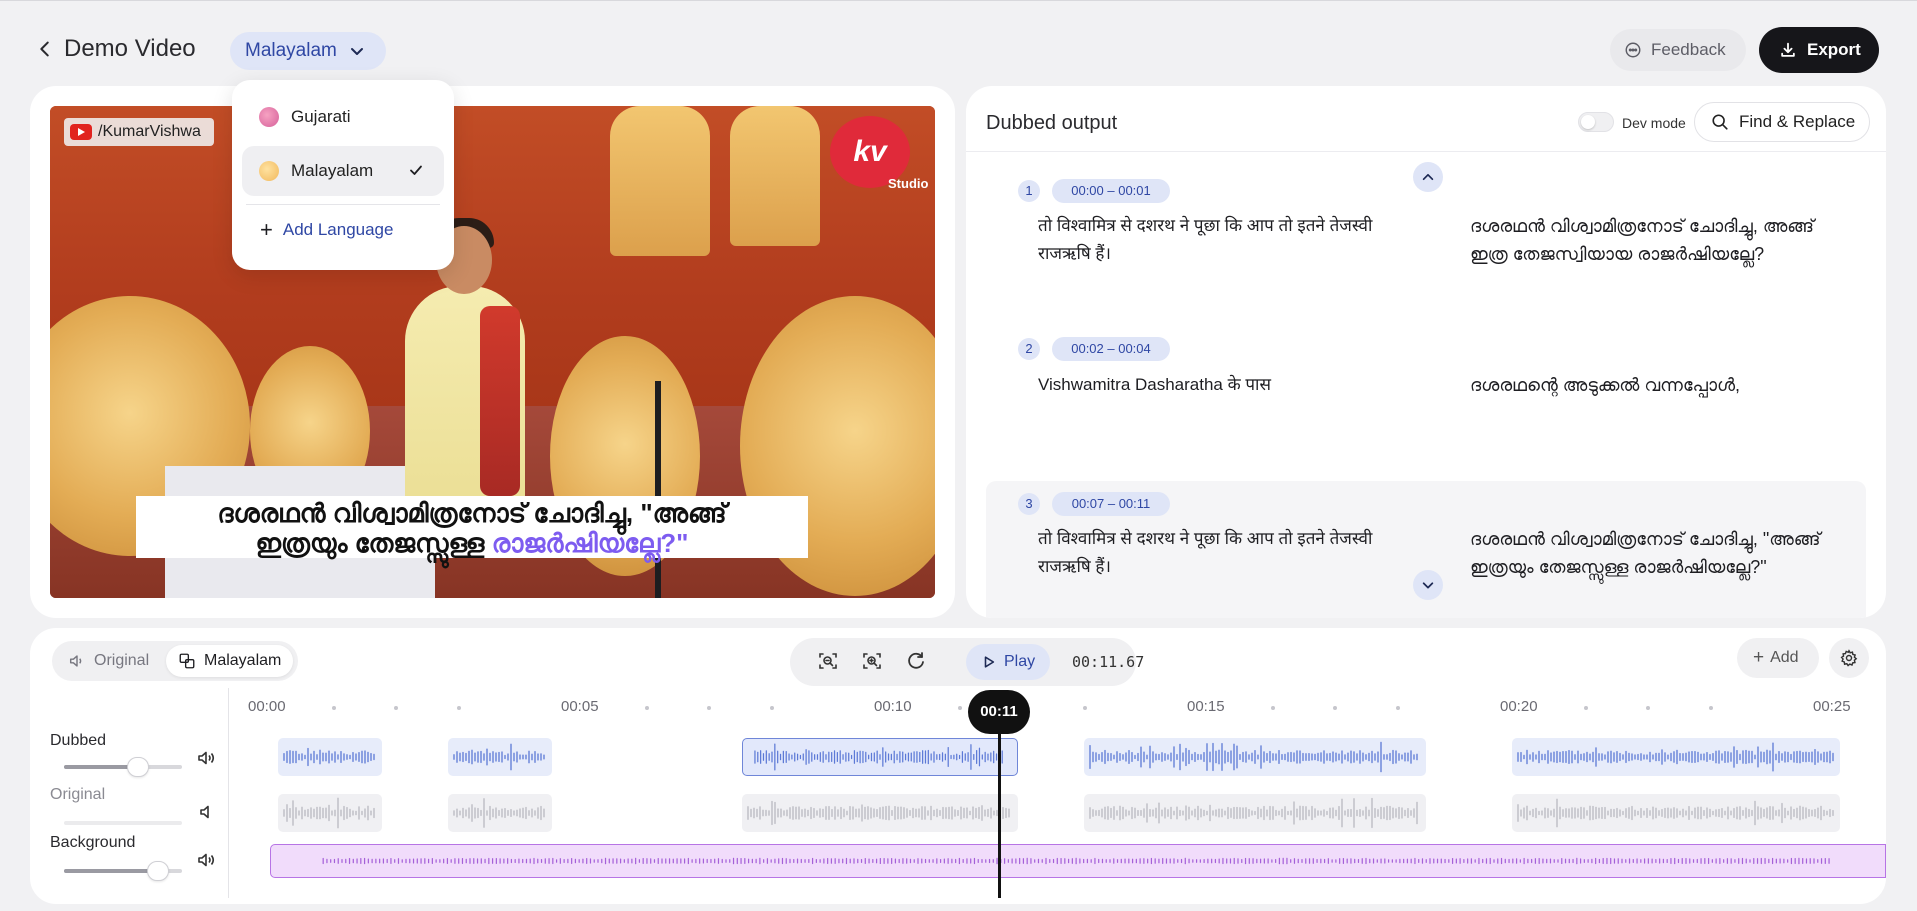  I want to click on segment-source-text: Vishwamitra Dasharatha के पास, so click(1223, 385).